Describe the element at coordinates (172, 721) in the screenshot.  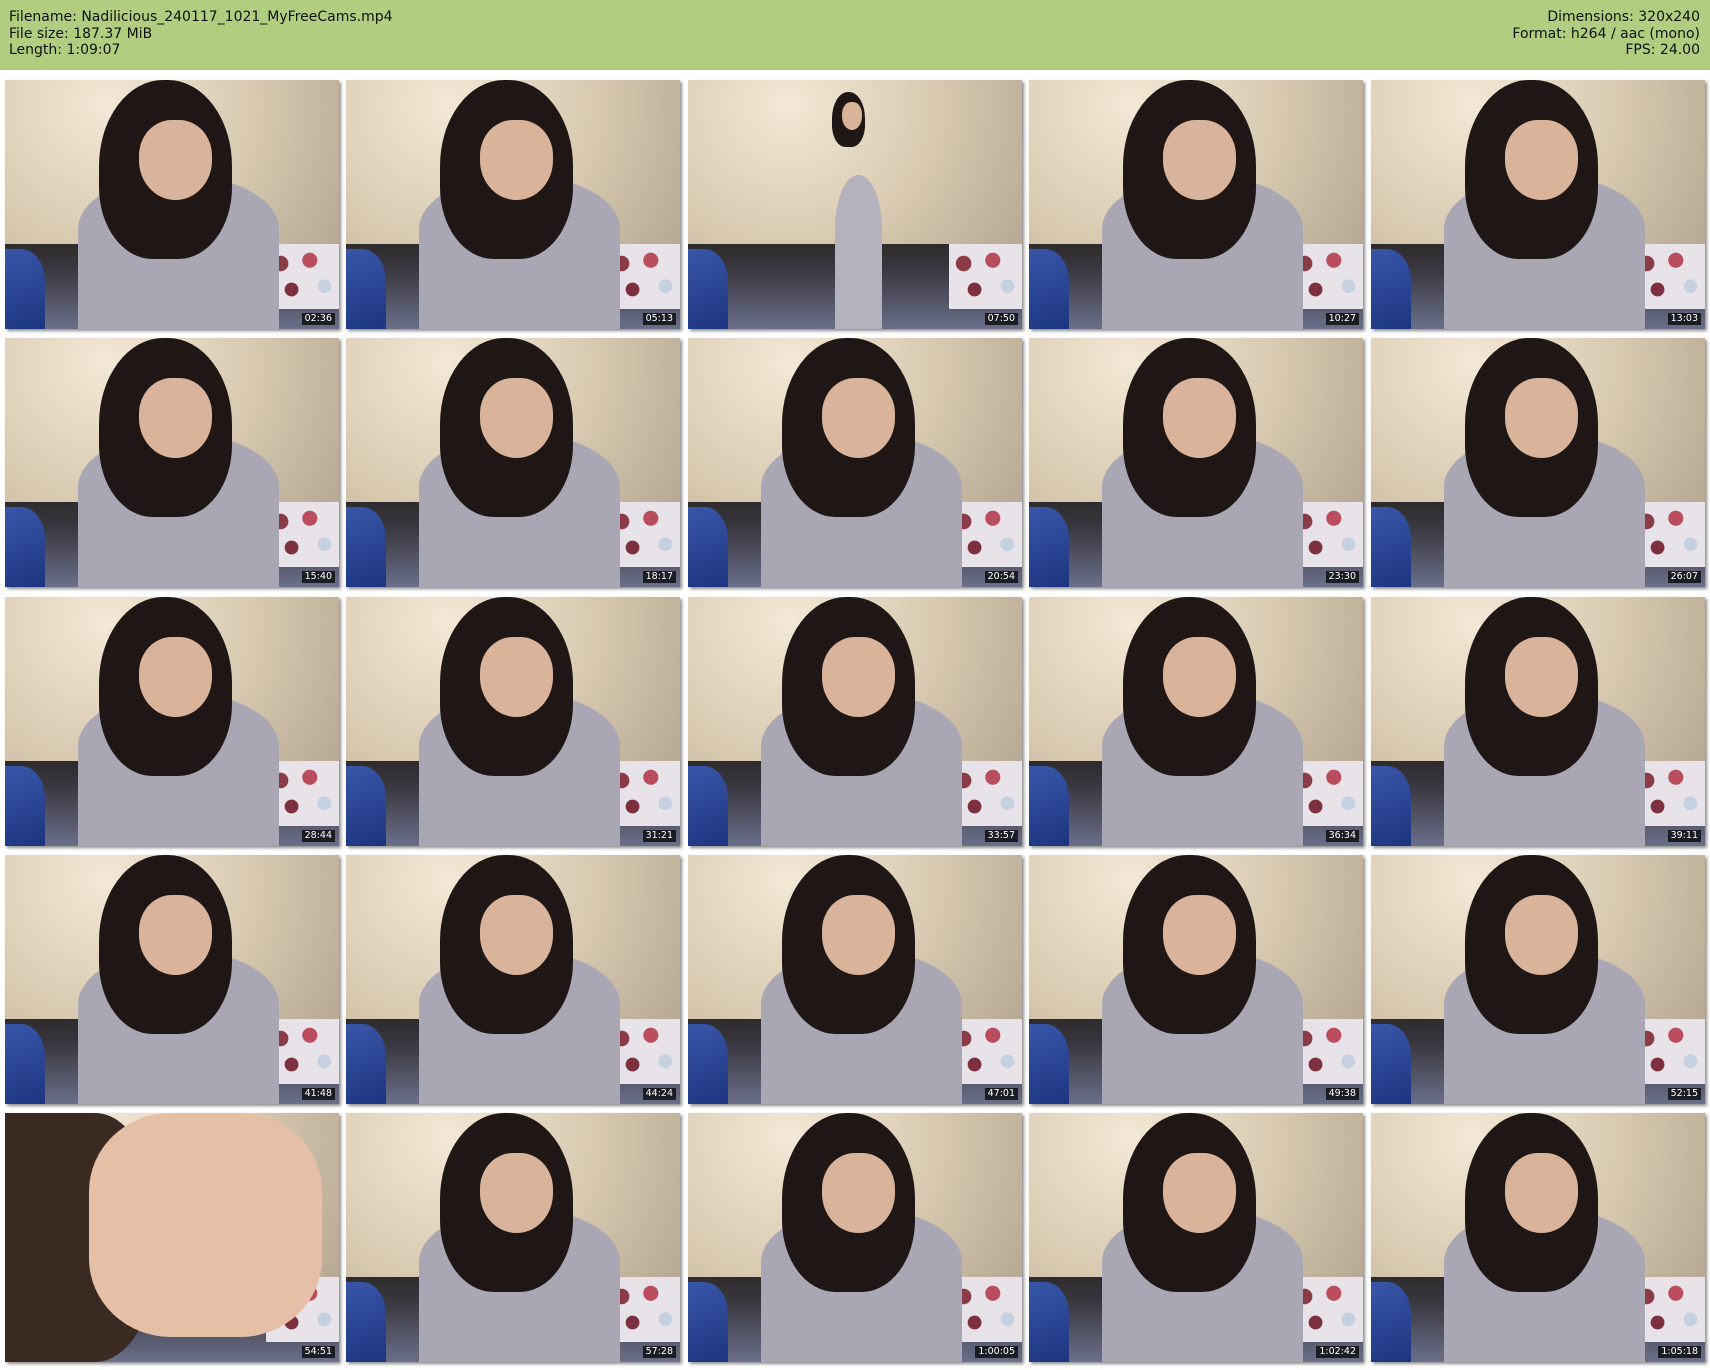
I see `video-thumbnail: 28:44` at that location.